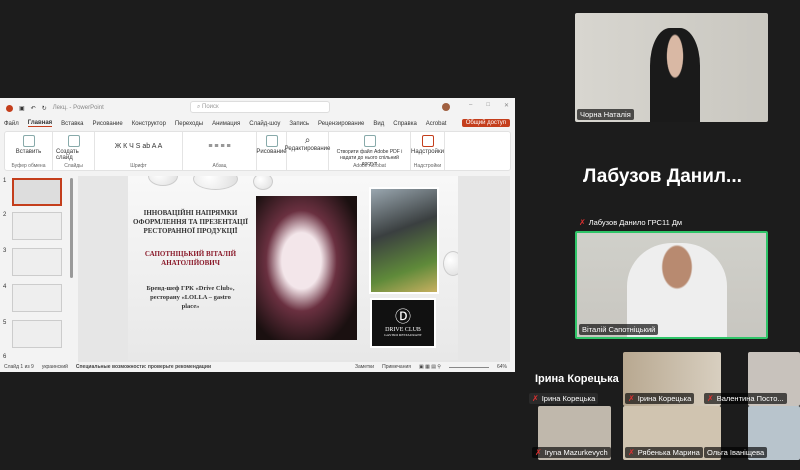 Image resolution: width=800 pixels, height=470 pixels. I want to click on share-button: Общий доступ, so click(485, 123).